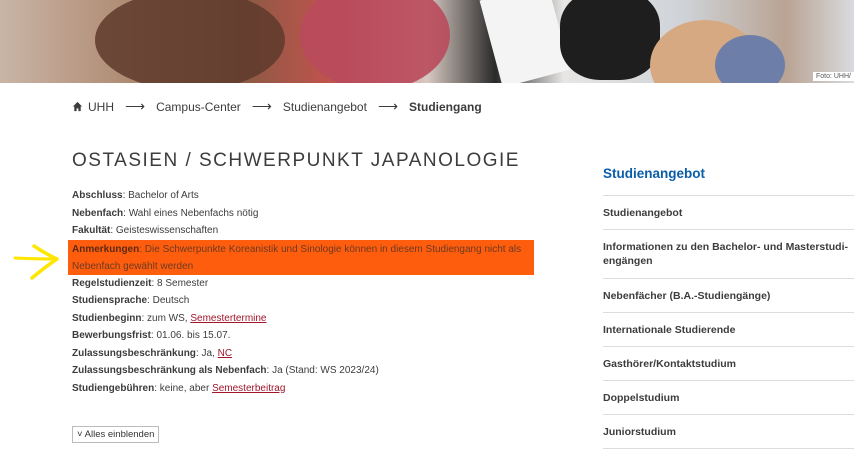 This screenshot has height=456, width=854. Describe the element at coordinates (184, 388) in the screenshot. I see `fact-value: keine, aber` at that location.